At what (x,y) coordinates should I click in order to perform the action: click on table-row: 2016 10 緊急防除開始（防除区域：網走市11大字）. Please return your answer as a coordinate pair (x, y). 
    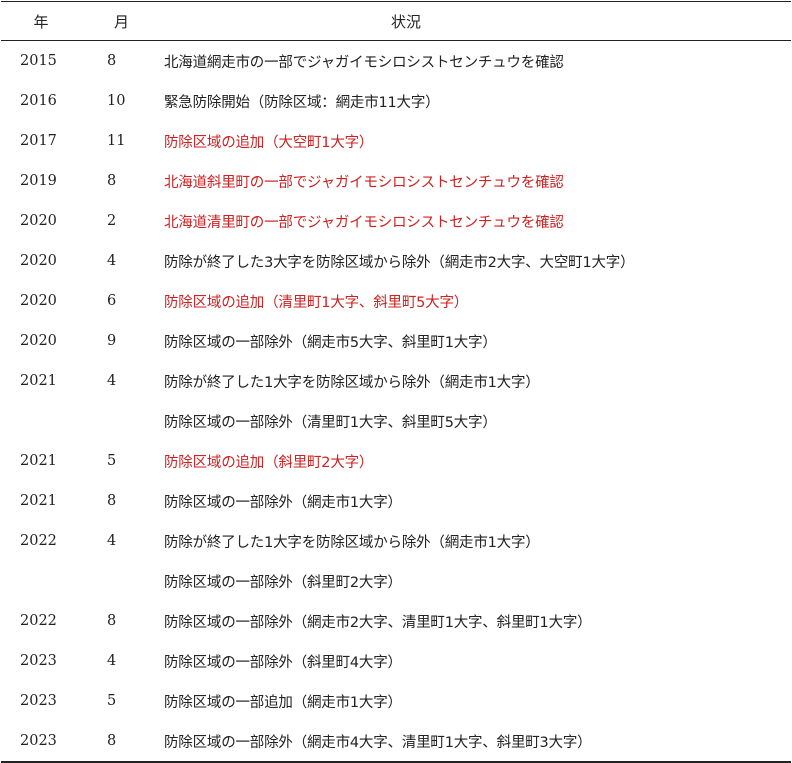
    Looking at the image, I should click on (396, 101).